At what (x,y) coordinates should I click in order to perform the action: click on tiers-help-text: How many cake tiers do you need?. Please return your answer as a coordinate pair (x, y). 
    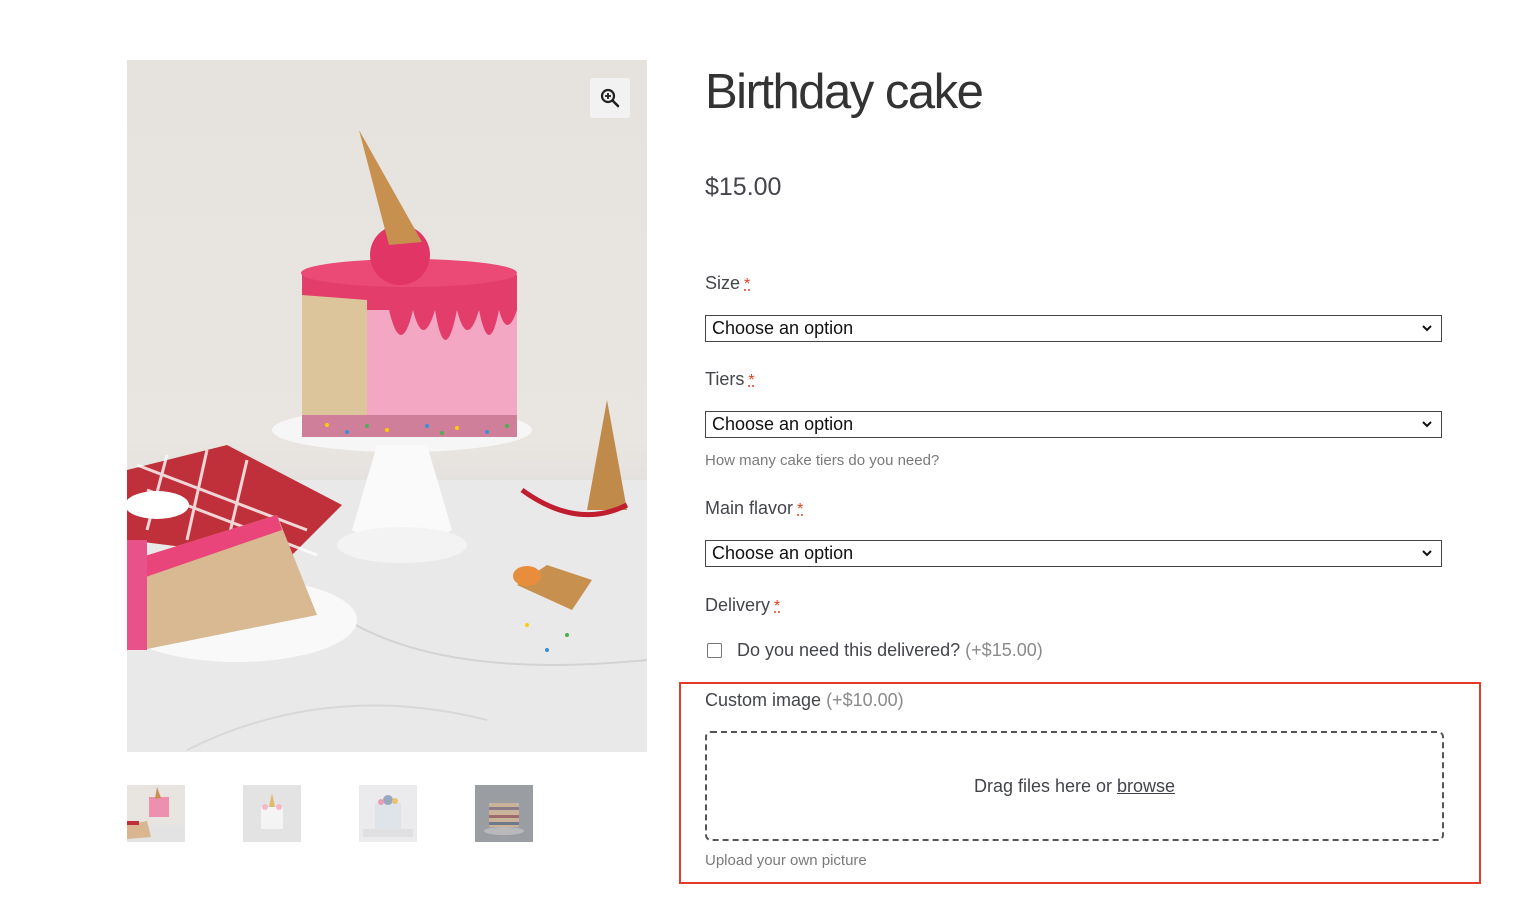
    Looking at the image, I should click on (822, 460).